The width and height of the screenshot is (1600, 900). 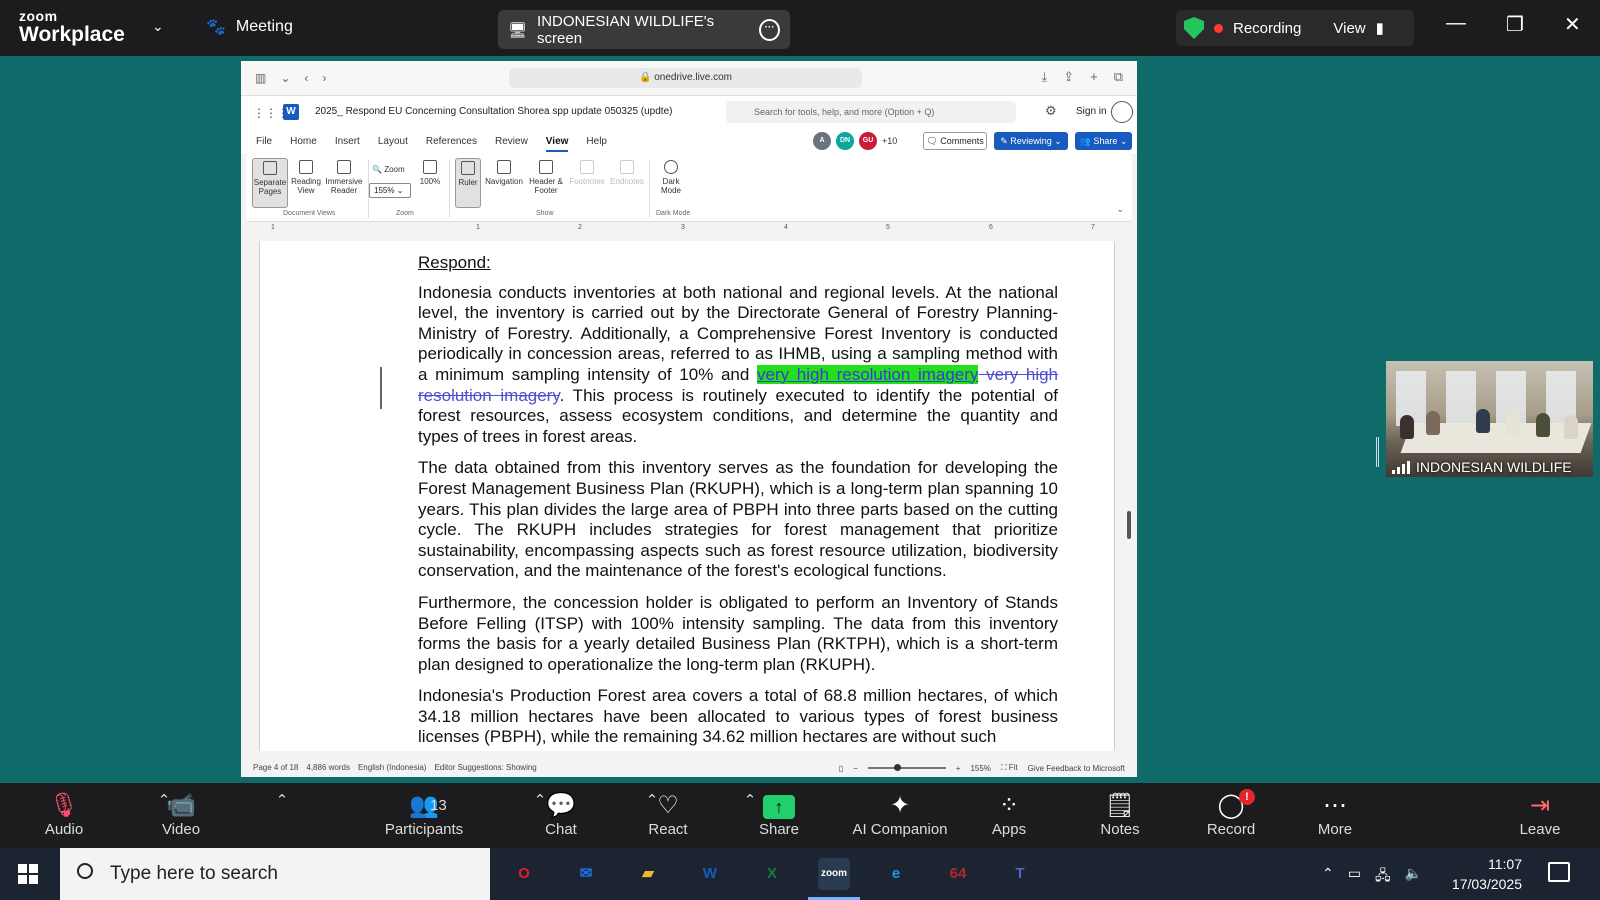 I want to click on windows-start-button, so click(x=28, y=874).